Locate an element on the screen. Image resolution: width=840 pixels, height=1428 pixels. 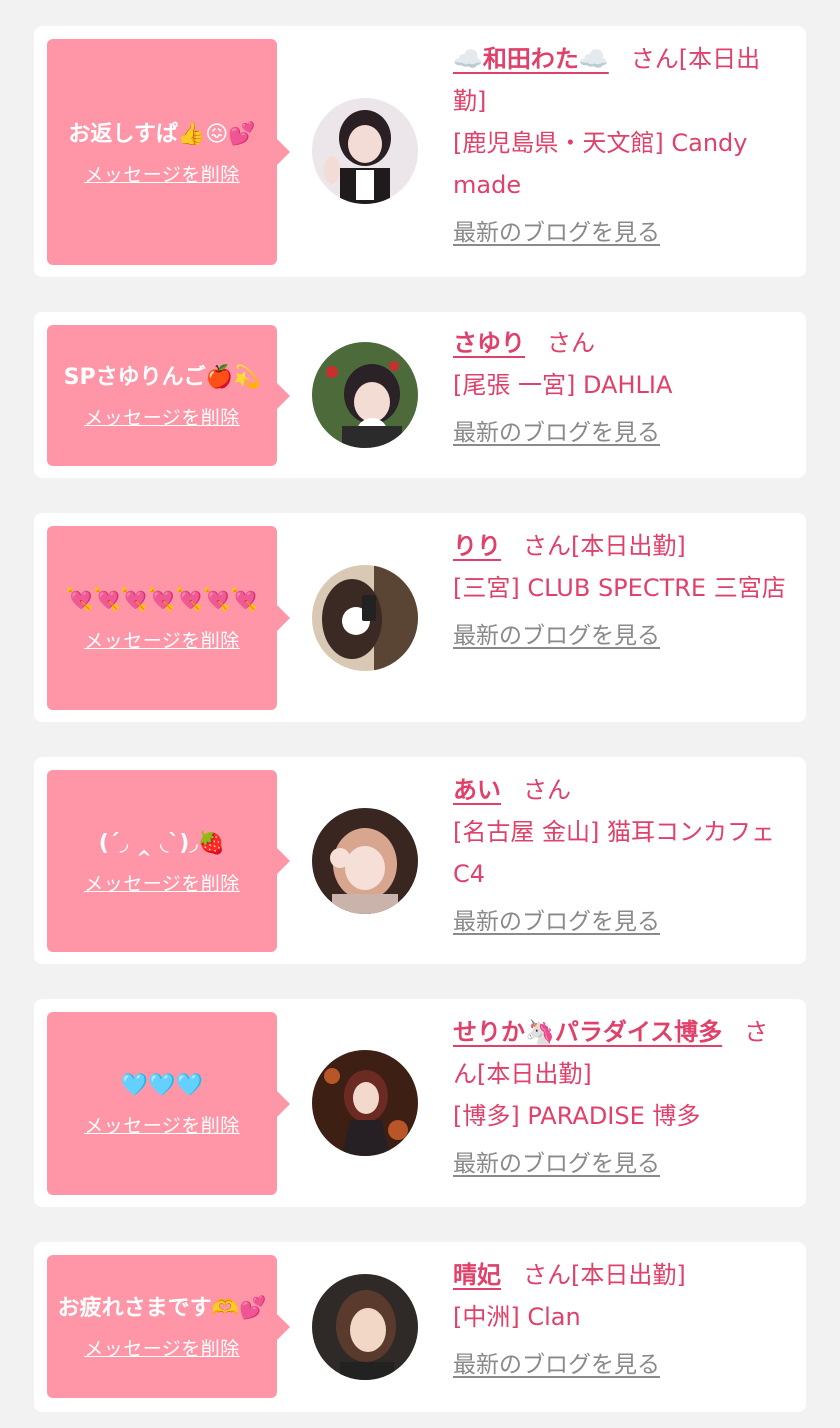
message-bubble: SPさゆりんご🍎💫 メッセージを削除 is located at coordinates (168, 395).